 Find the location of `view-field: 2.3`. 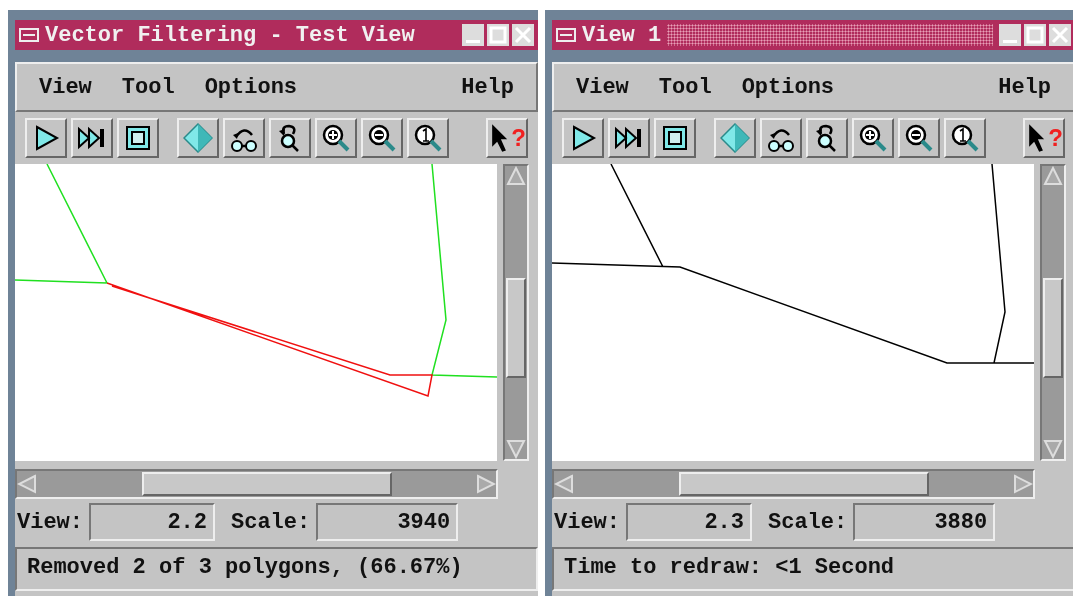

view-field: 2.3 is located at coordinates (689, 522).